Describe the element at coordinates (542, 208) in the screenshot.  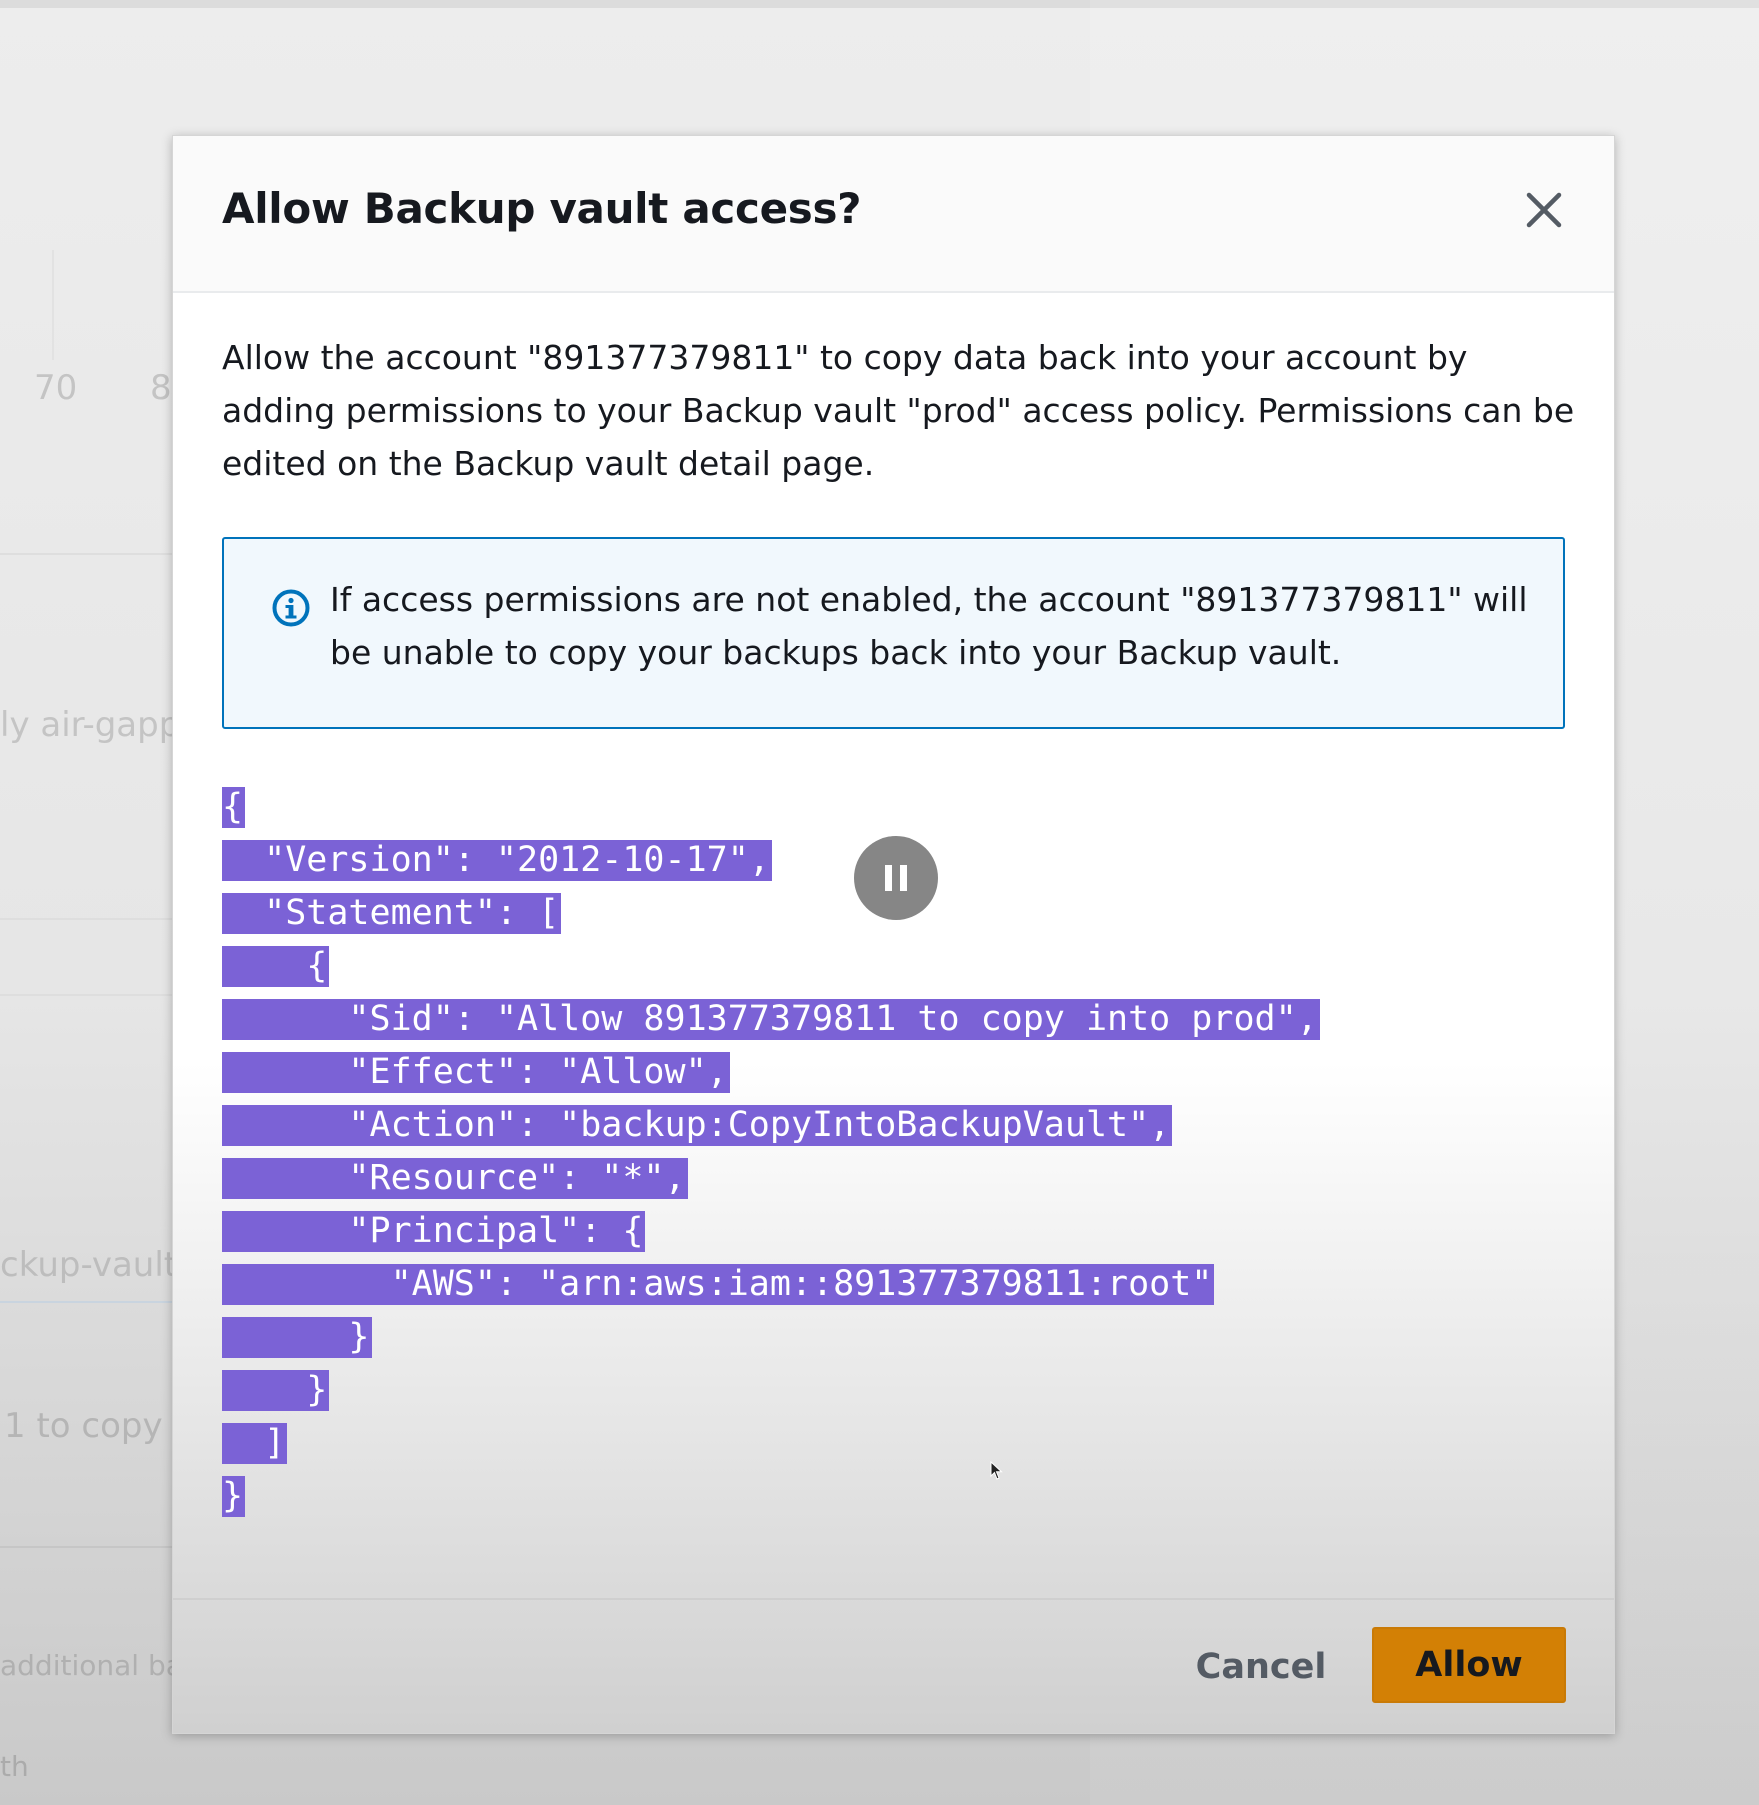
I see `dialog-title: Allow Backup vault access?` at that location.